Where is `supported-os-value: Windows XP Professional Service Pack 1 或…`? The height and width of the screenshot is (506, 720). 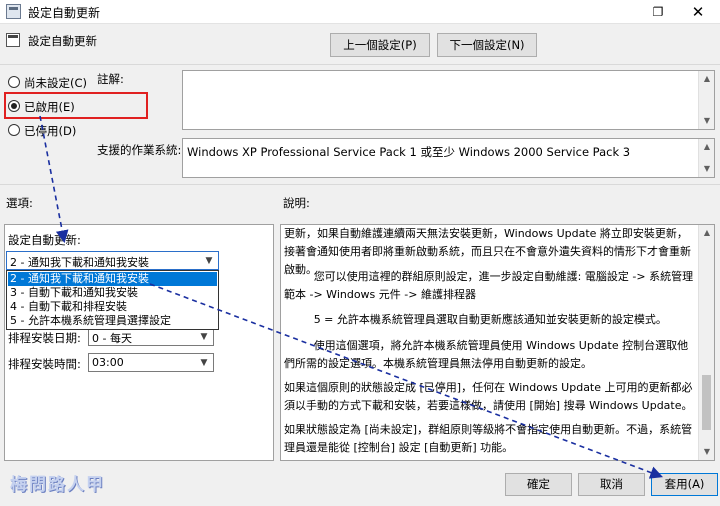
supported-os-value: Windows XP Professional Service Pack 1 或… is located at coordinates (409, 152).